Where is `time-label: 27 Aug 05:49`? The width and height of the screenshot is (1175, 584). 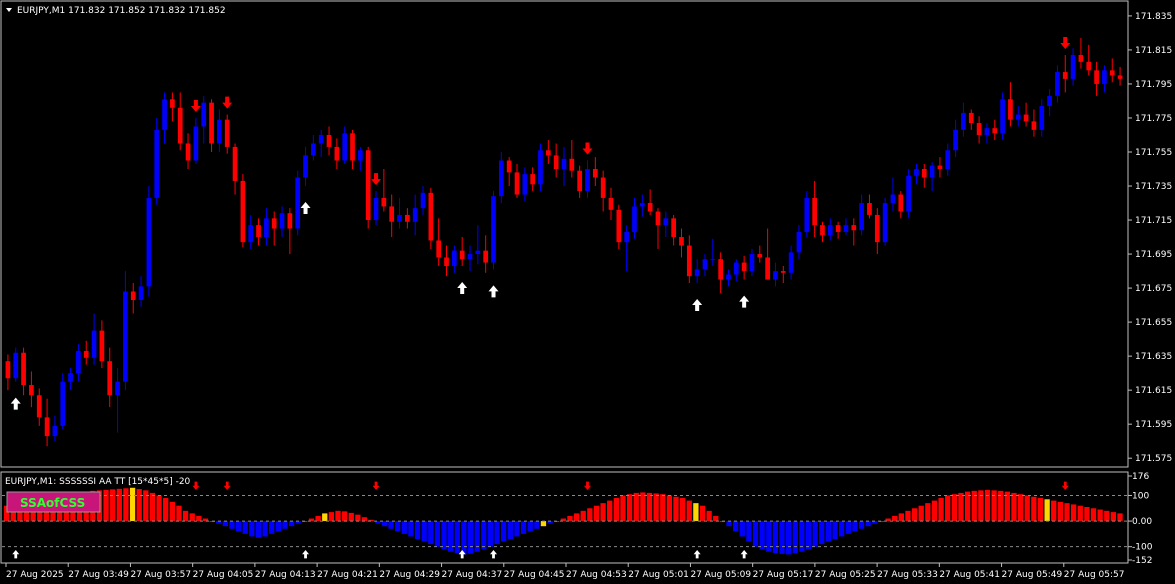 time-label: 27 Aug 05:49 is located at coordinates (1032, 575).